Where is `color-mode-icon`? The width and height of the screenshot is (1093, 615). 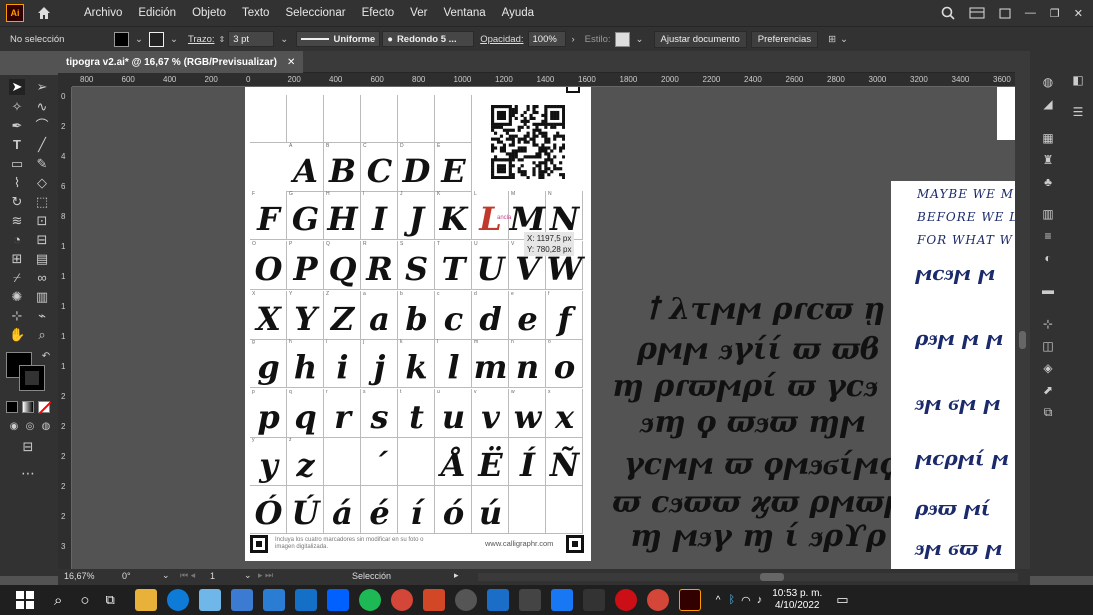
color-mode-icon is located at coordinates (12, 407).